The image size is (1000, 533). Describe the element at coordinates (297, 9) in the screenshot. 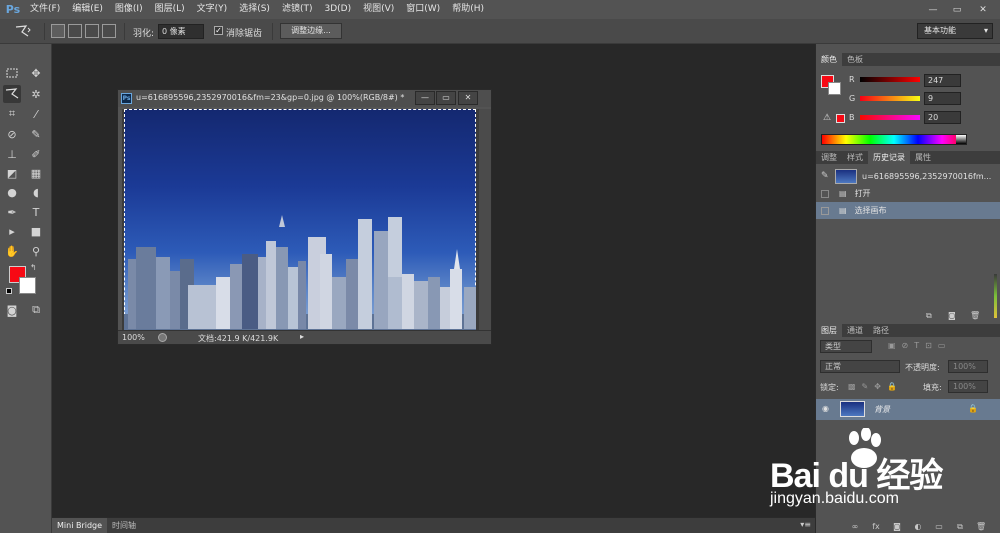

I see `menu-filter: 滤镜(T)` at that location.